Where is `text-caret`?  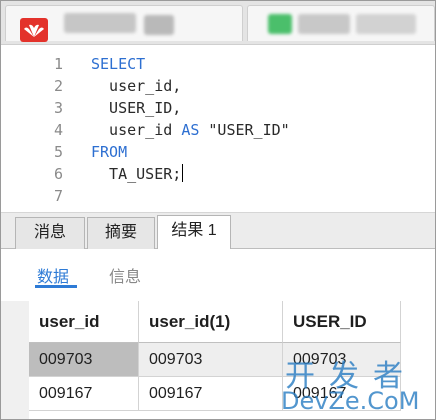
text-caret is located at coordinates (183, 173).